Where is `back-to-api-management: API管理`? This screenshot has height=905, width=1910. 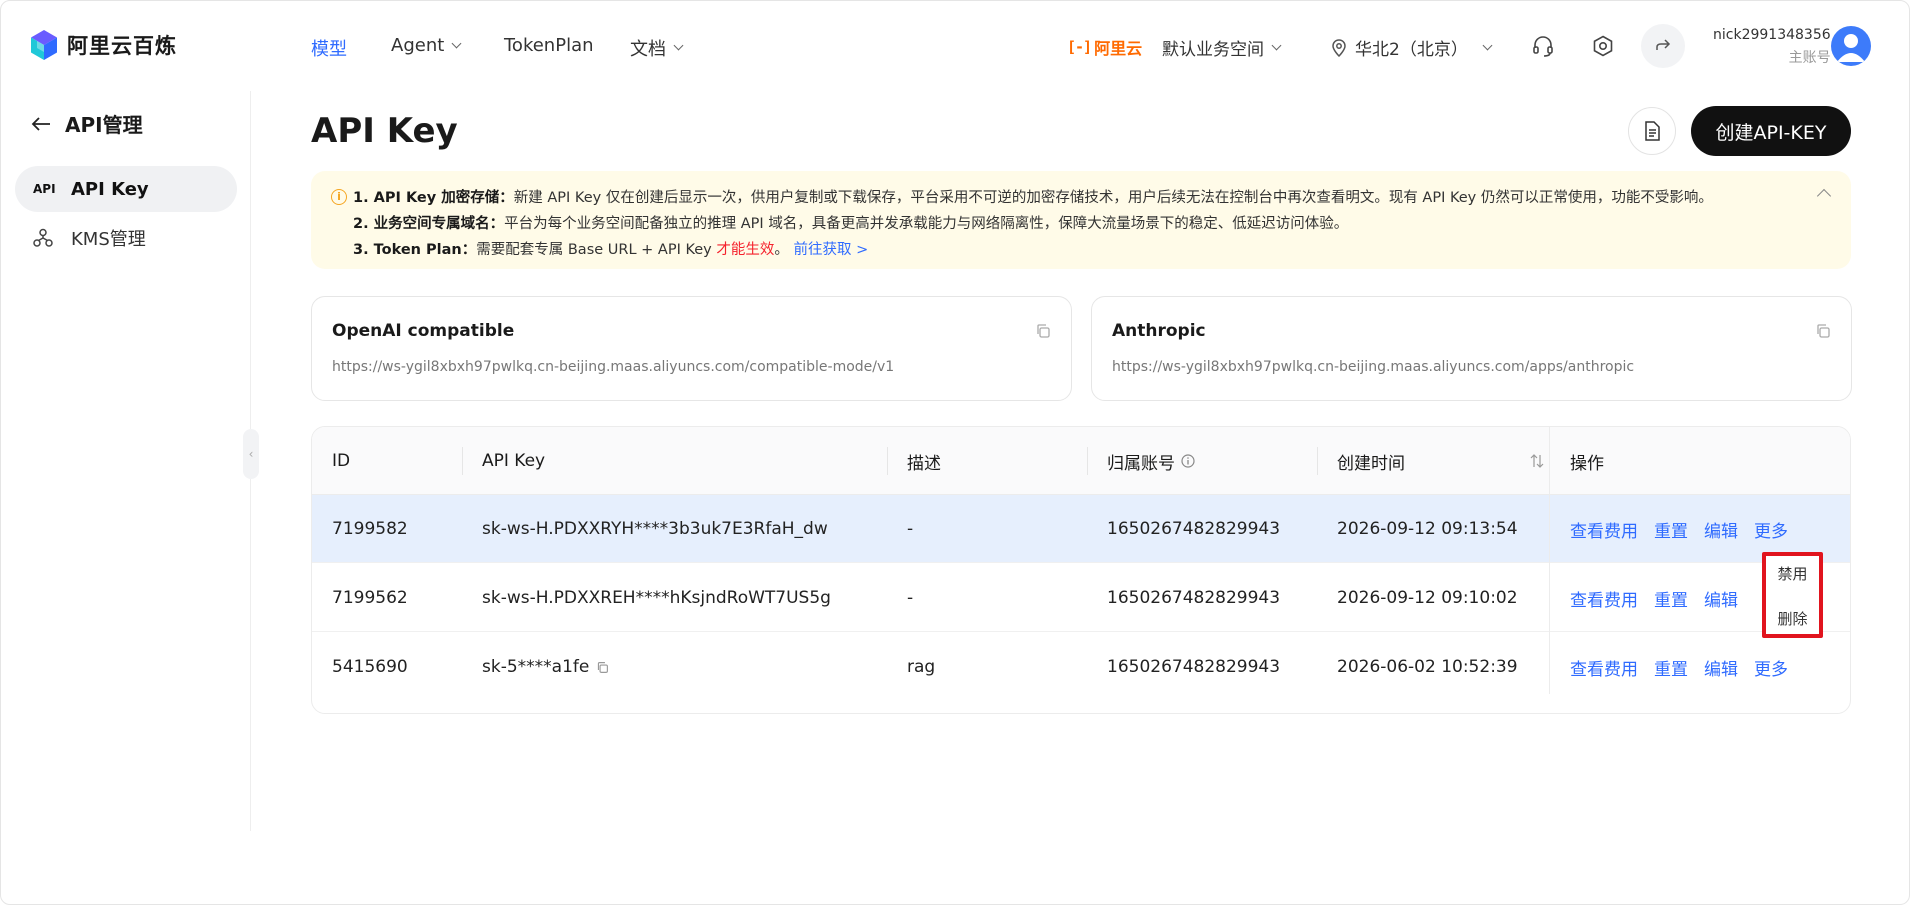
back-to-api-management: API管理 is located at coordinates (87, 123).